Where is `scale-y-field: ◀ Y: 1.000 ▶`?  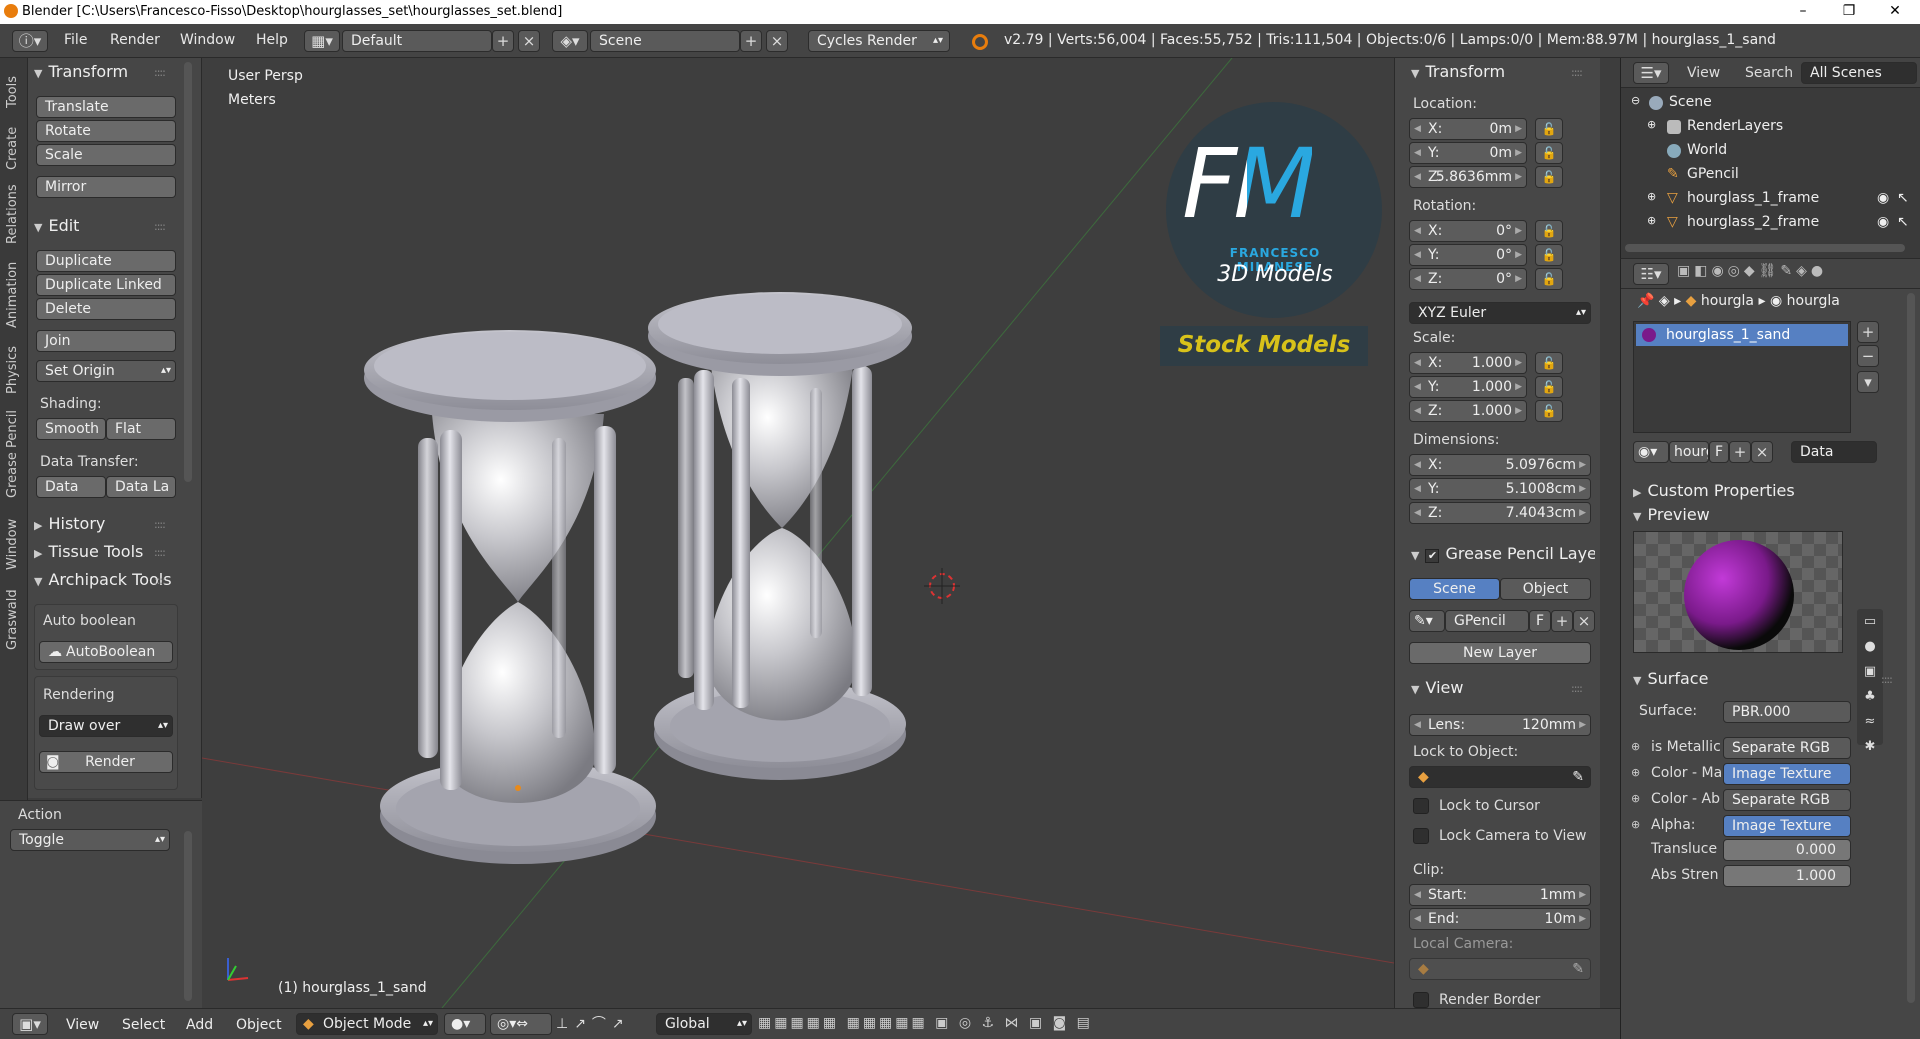
scale-y-field: ◀ Y: 1.000 ▶ is located at coordinates (1468, 387).